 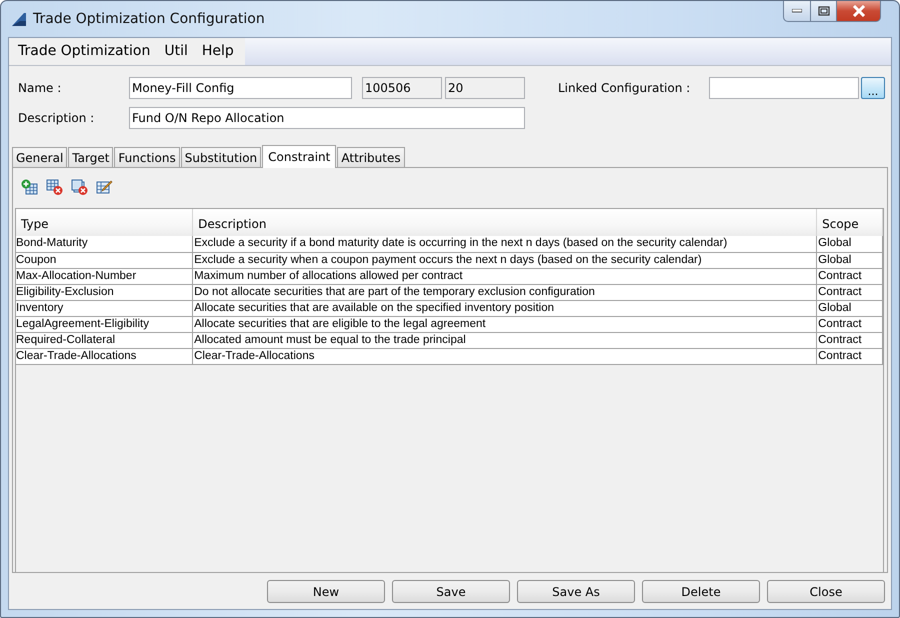 What do you see at coordinates (84, 51) in the screenshot?
I see `menu-item: Trade Optimization` at bounding box center [84, 51].